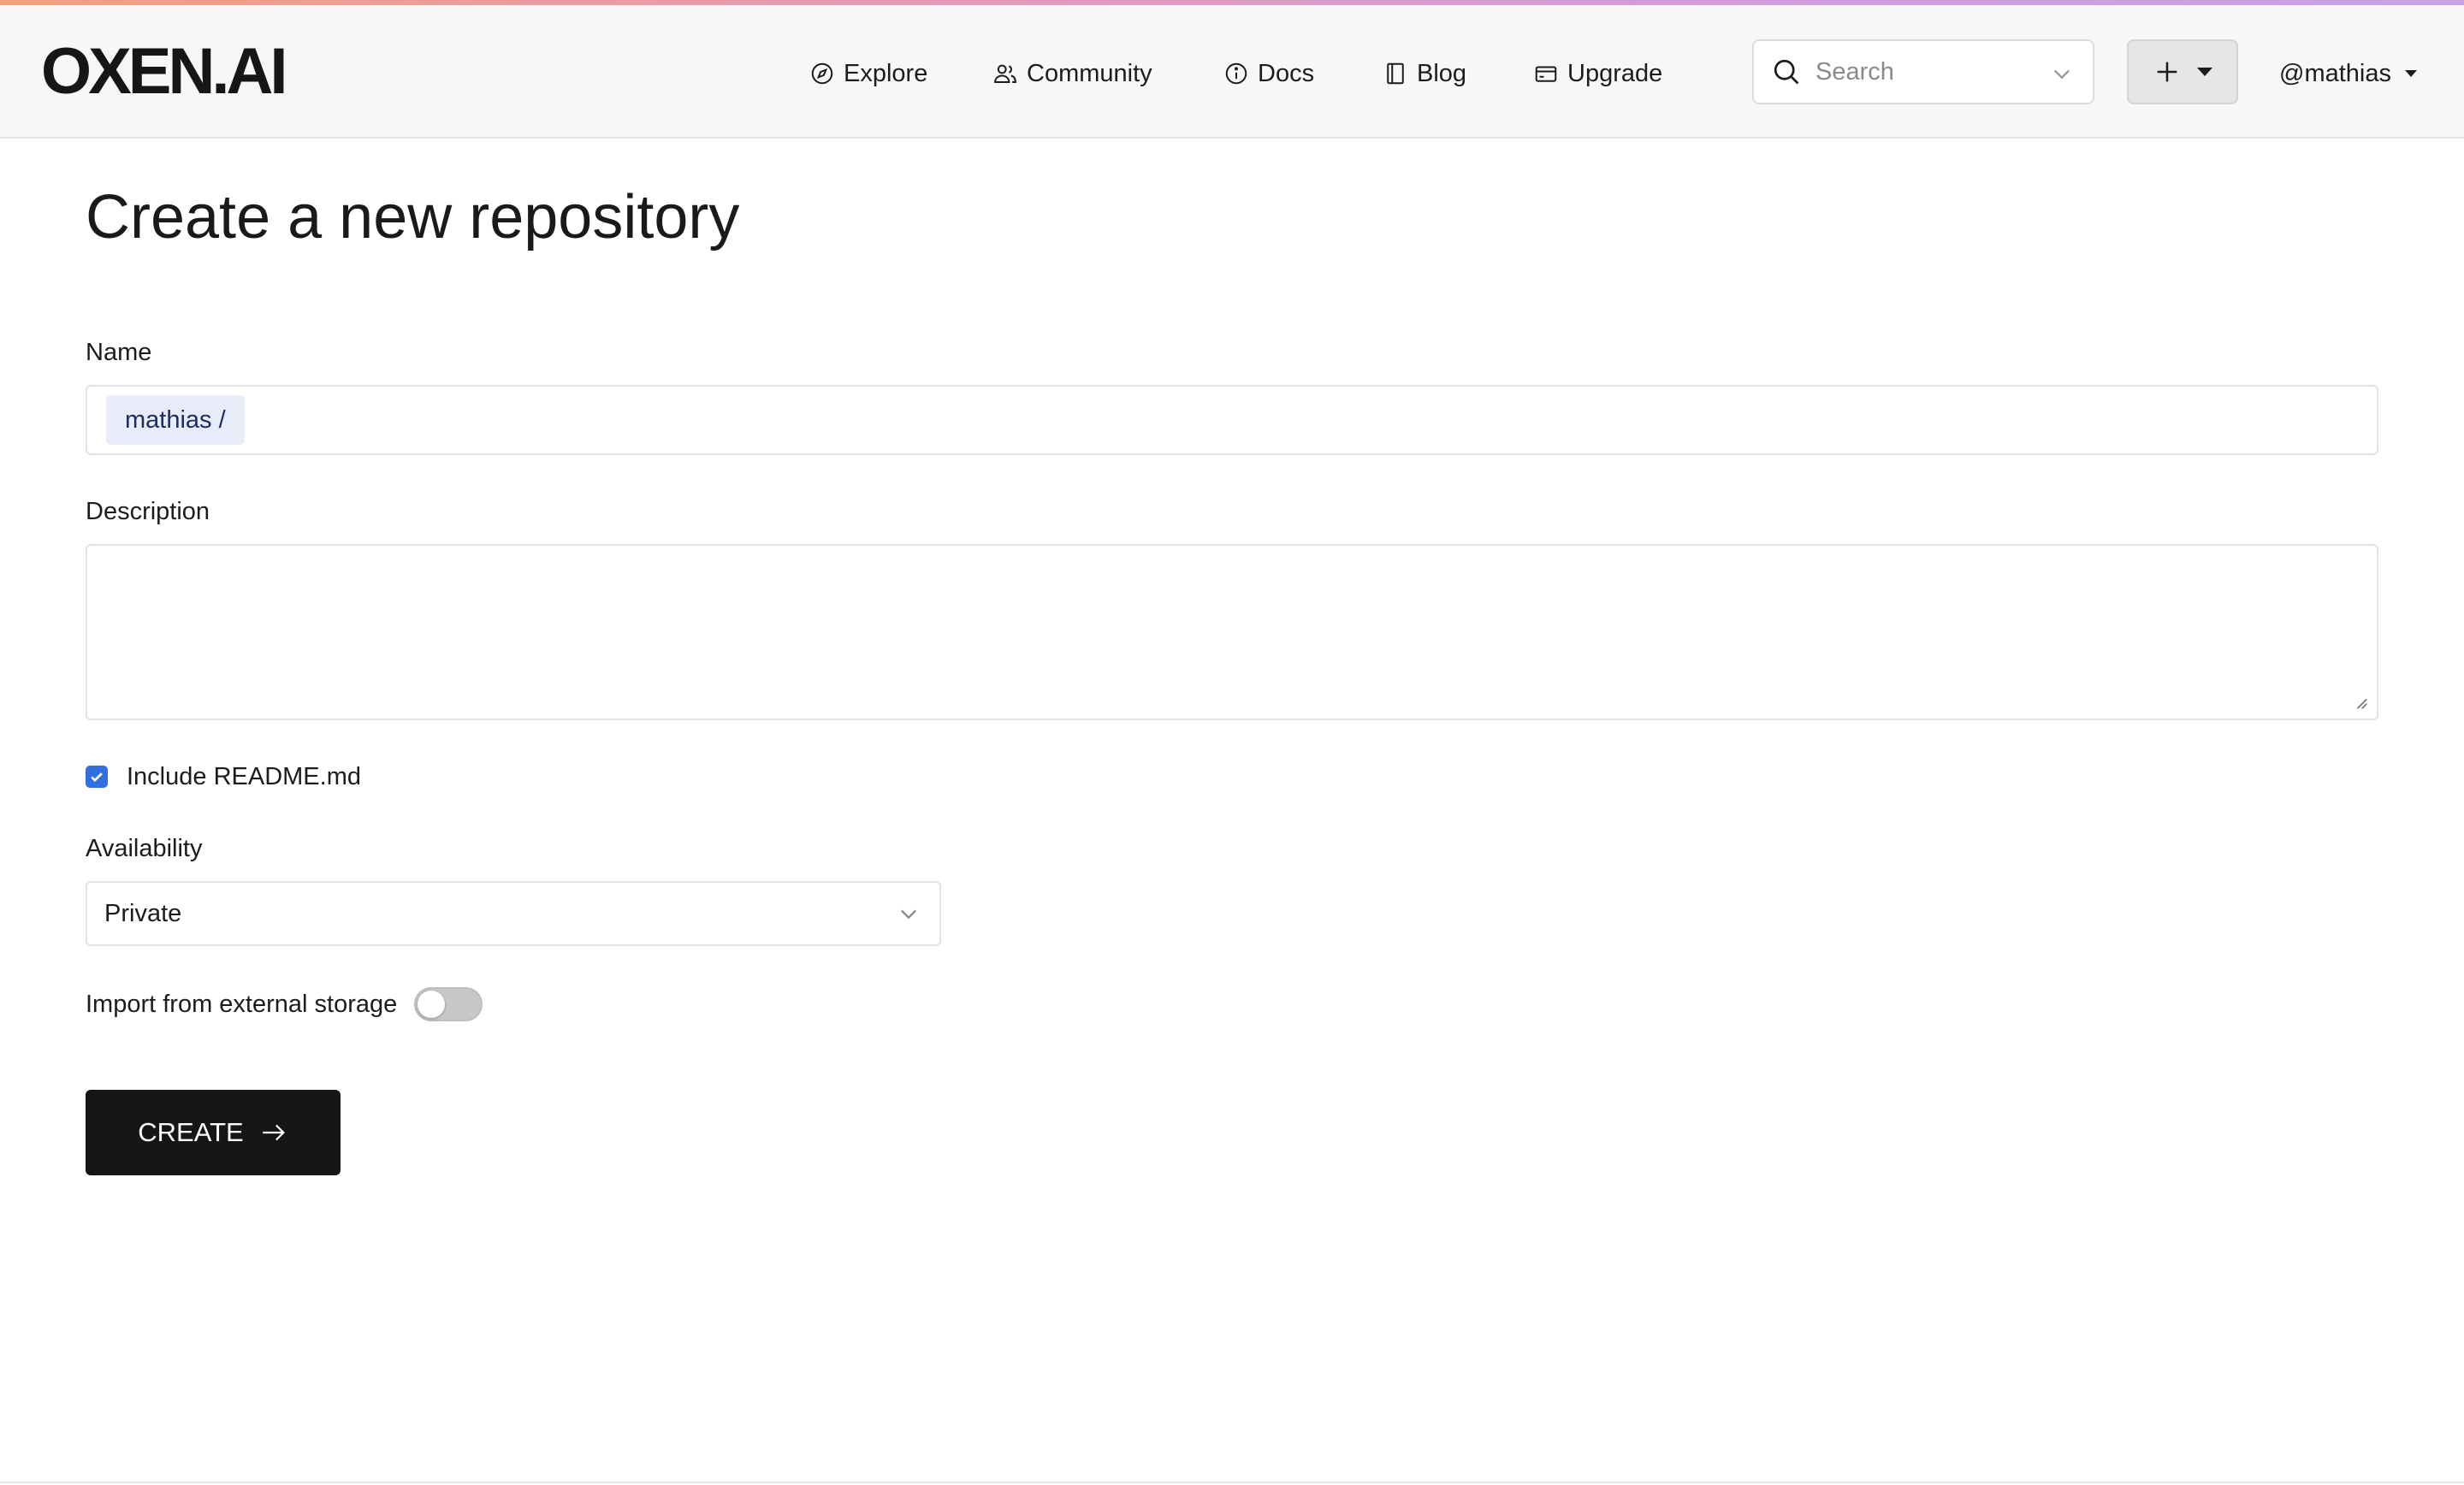 This screenshot has height=1485, width=2464. I want to click on nav-community-label: Community, so click(1089, 73).